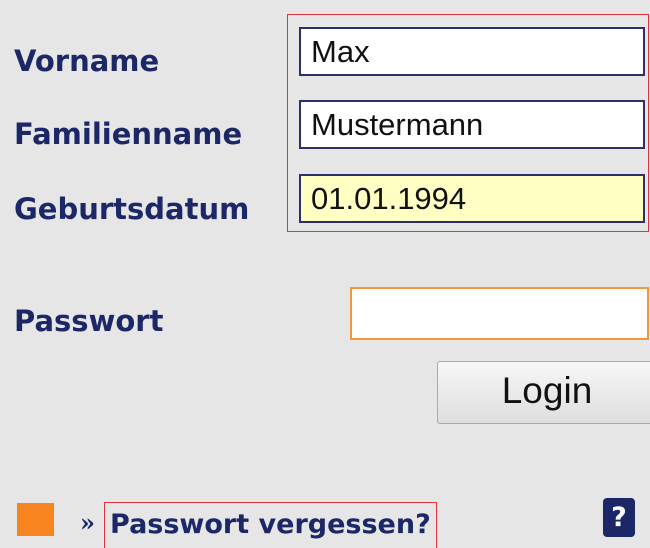  Describe the element at coordinates (128, 134) in the screenshot. I see `last-name-label: Familienname` at that location.